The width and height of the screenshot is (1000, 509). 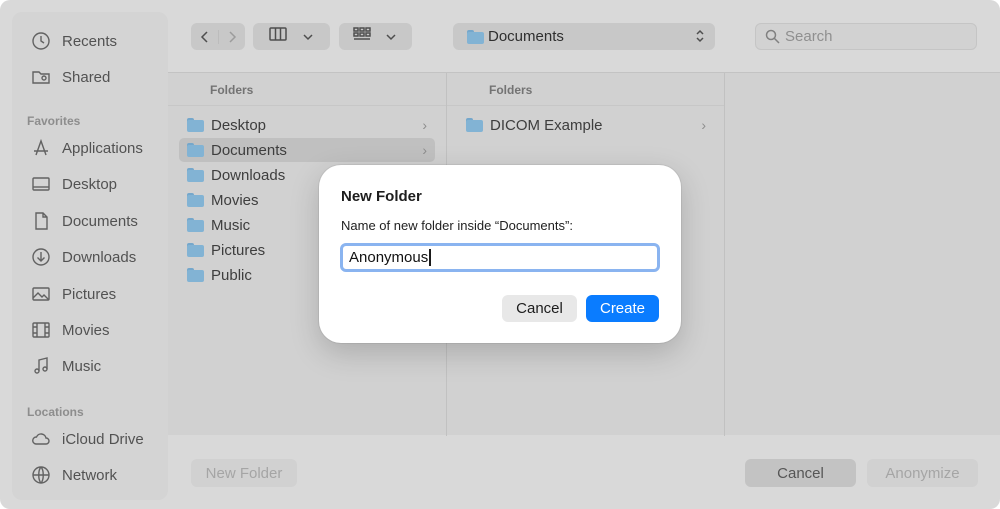 What do you see at coordinates (389, 257) in the screenshot?
I see `folder-name-input-value: Anonymous` at bounding box center [389, 257].